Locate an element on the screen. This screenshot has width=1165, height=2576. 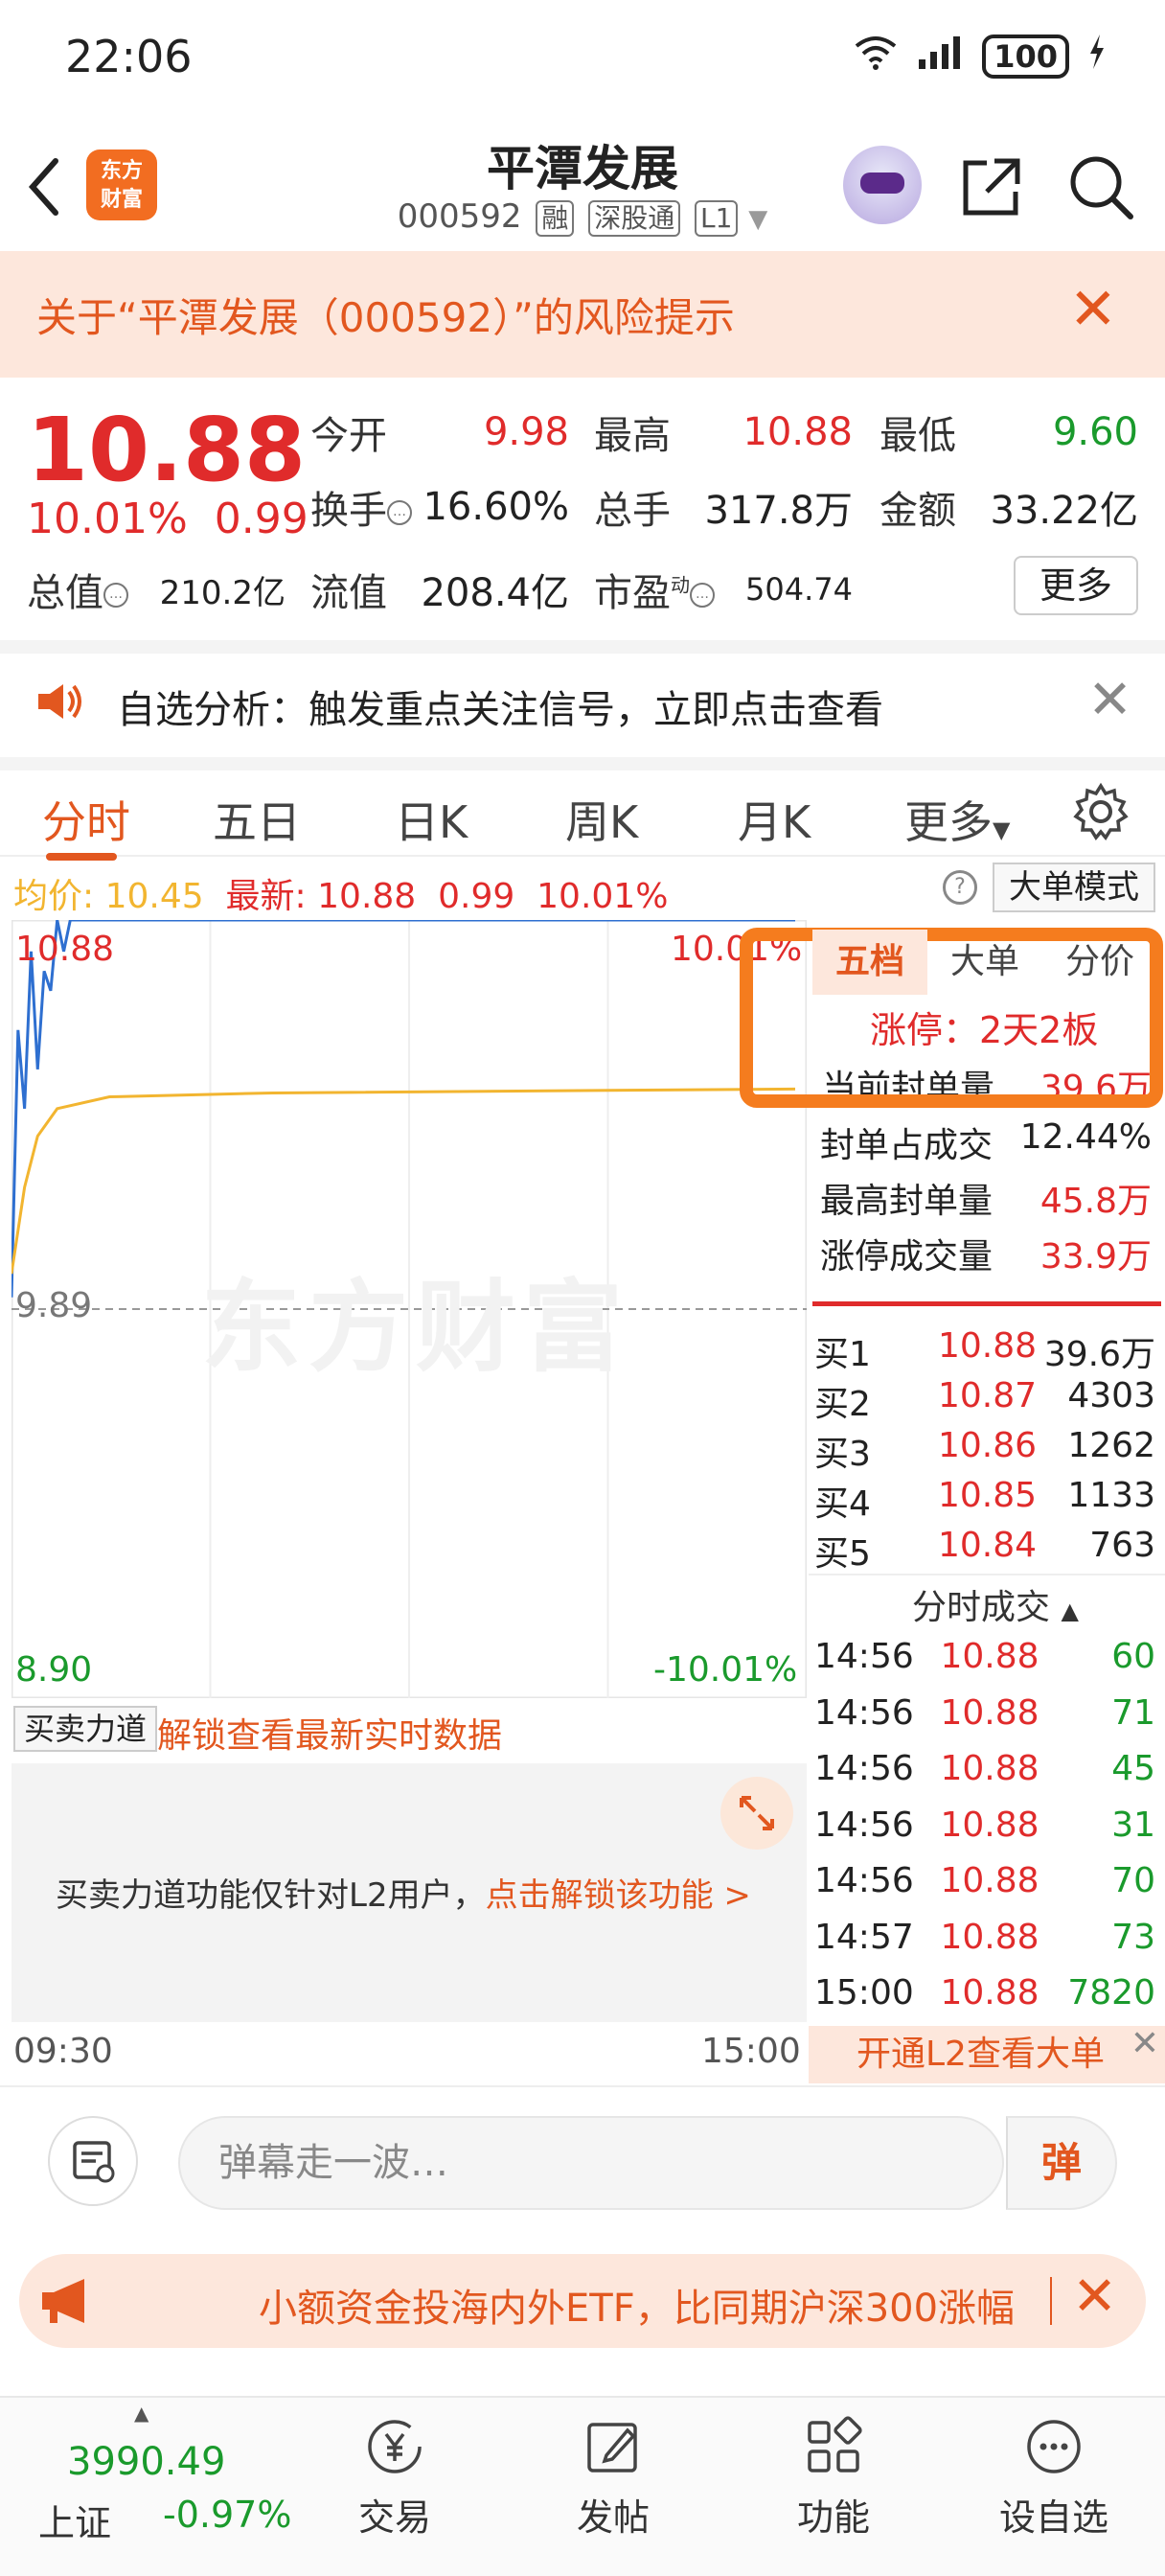
nav-trade: 交易 is located at coordinates (395, 2478).